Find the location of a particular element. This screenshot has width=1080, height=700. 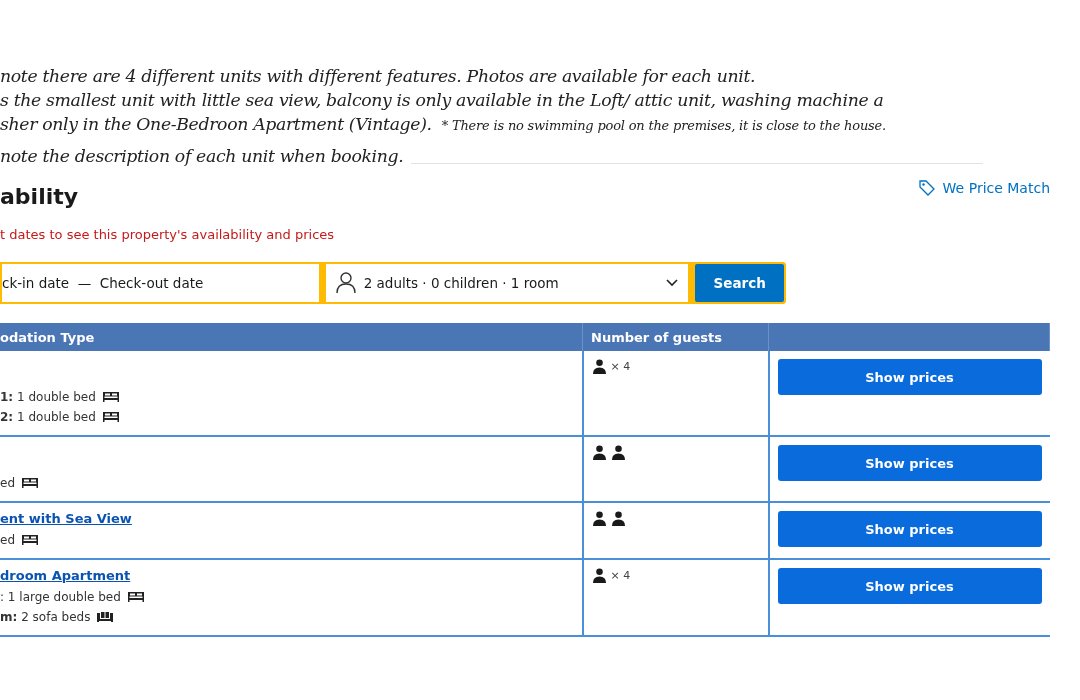

bed-text: : 1 large double bed is located at coordinates (60, 597).